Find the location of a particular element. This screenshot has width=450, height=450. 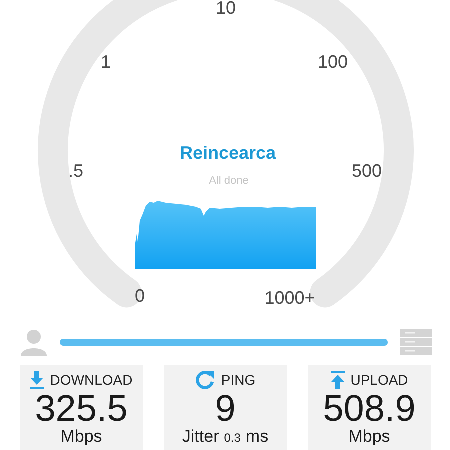

scale-label: 500 is located at coordinates (367, 171).